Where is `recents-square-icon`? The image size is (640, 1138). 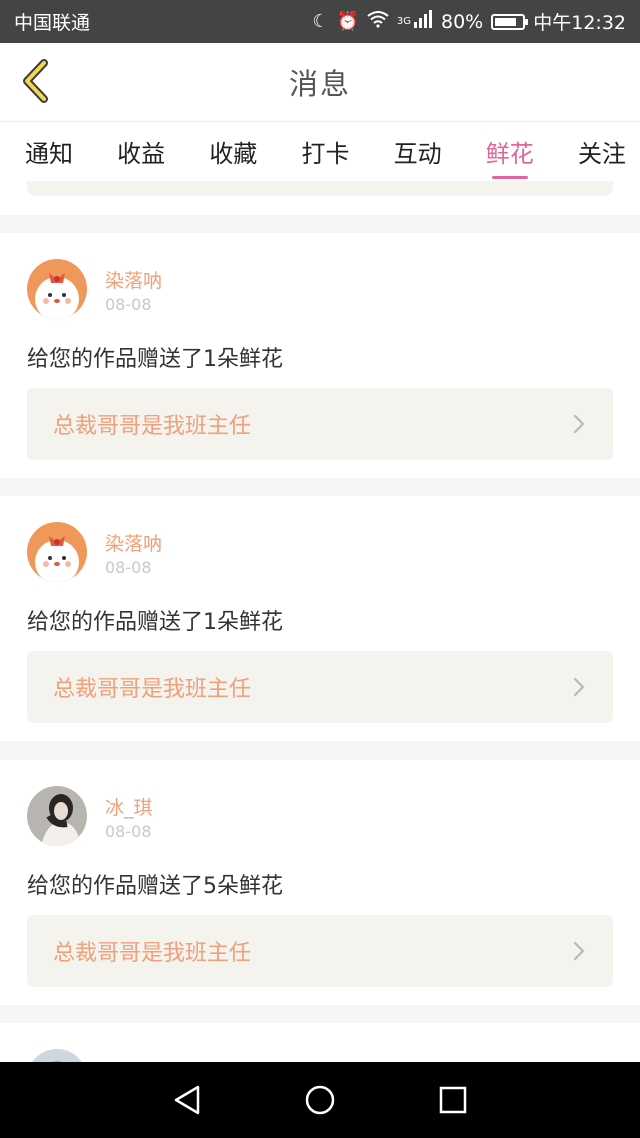 recents-square-icon is located at coordinates (453, 1100).